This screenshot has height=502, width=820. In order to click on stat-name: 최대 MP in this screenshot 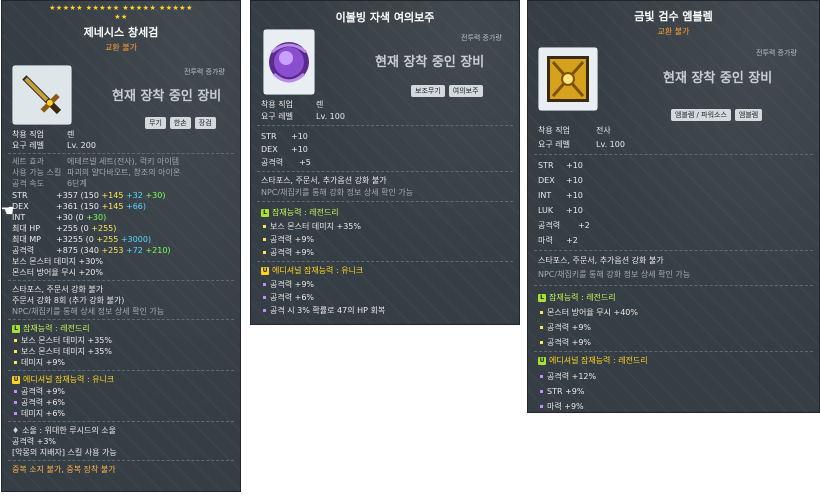, I will do `click(26, 239)`.